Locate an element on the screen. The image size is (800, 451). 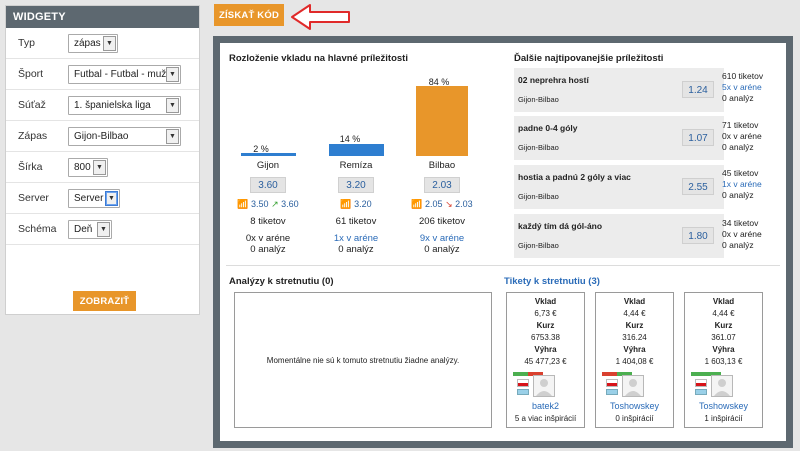
draw-analyses: 0 analýz is located at coordinates (356, 249).